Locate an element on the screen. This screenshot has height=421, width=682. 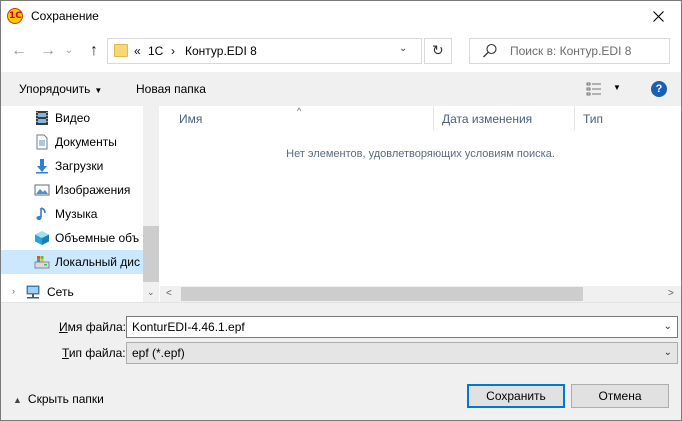
sidebar-item-video: Видео is located at coordinates (72, 118).